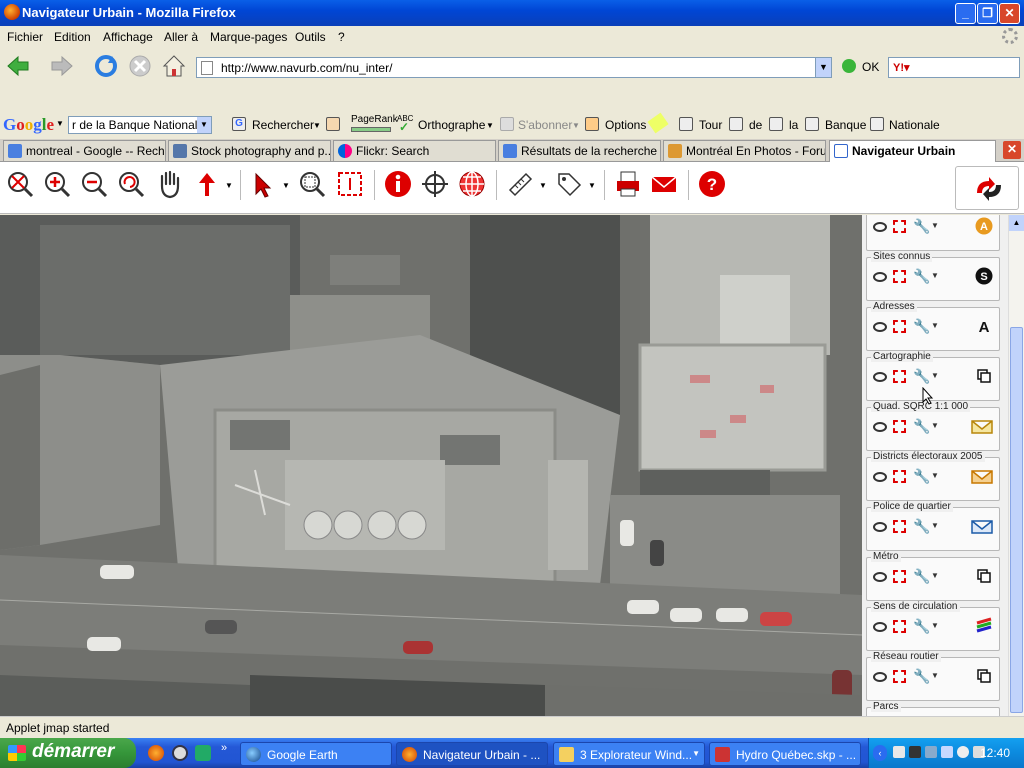 This screenshot has height=768, width=1024. I want to click on orthographe-button: Orthographe, so click(451, 125).